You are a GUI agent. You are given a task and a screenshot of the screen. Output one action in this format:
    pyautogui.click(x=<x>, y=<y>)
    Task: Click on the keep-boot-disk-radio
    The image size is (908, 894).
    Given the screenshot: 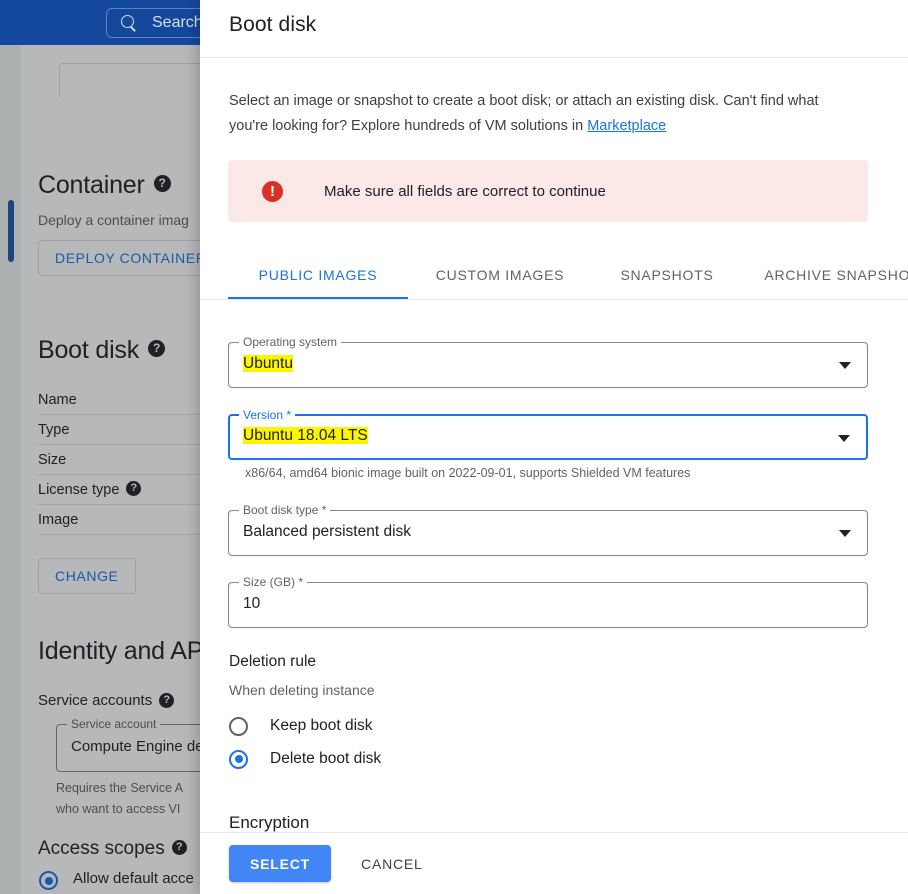 What is the action you would take?
    pyautogui.click(x=238, y=726)
    